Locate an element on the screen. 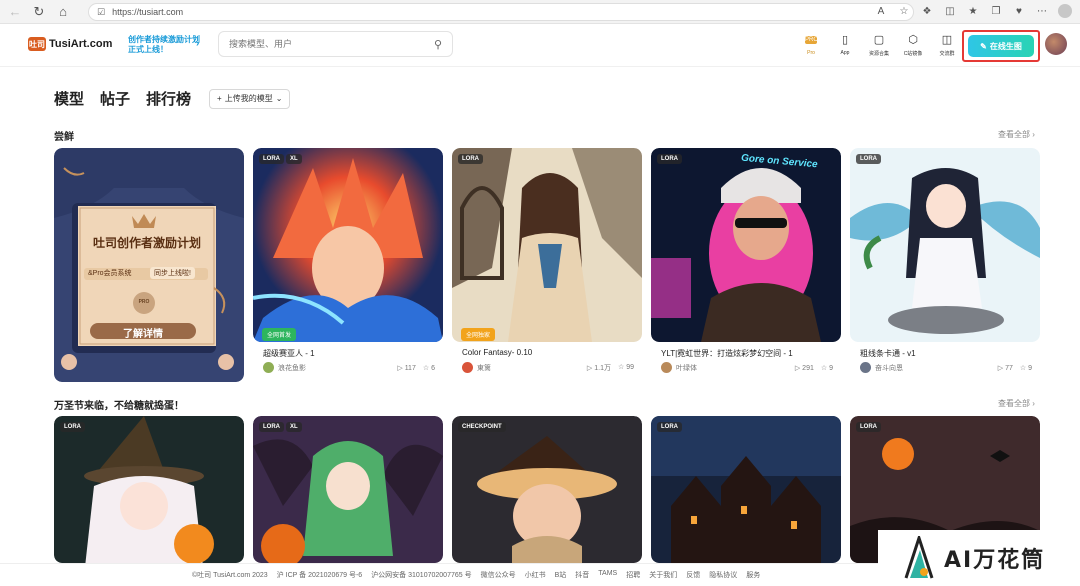 The width and height of the screenshot is (1080, 586). footer-xiaohongshu: 小红书 is located at coordinates (535, 575).